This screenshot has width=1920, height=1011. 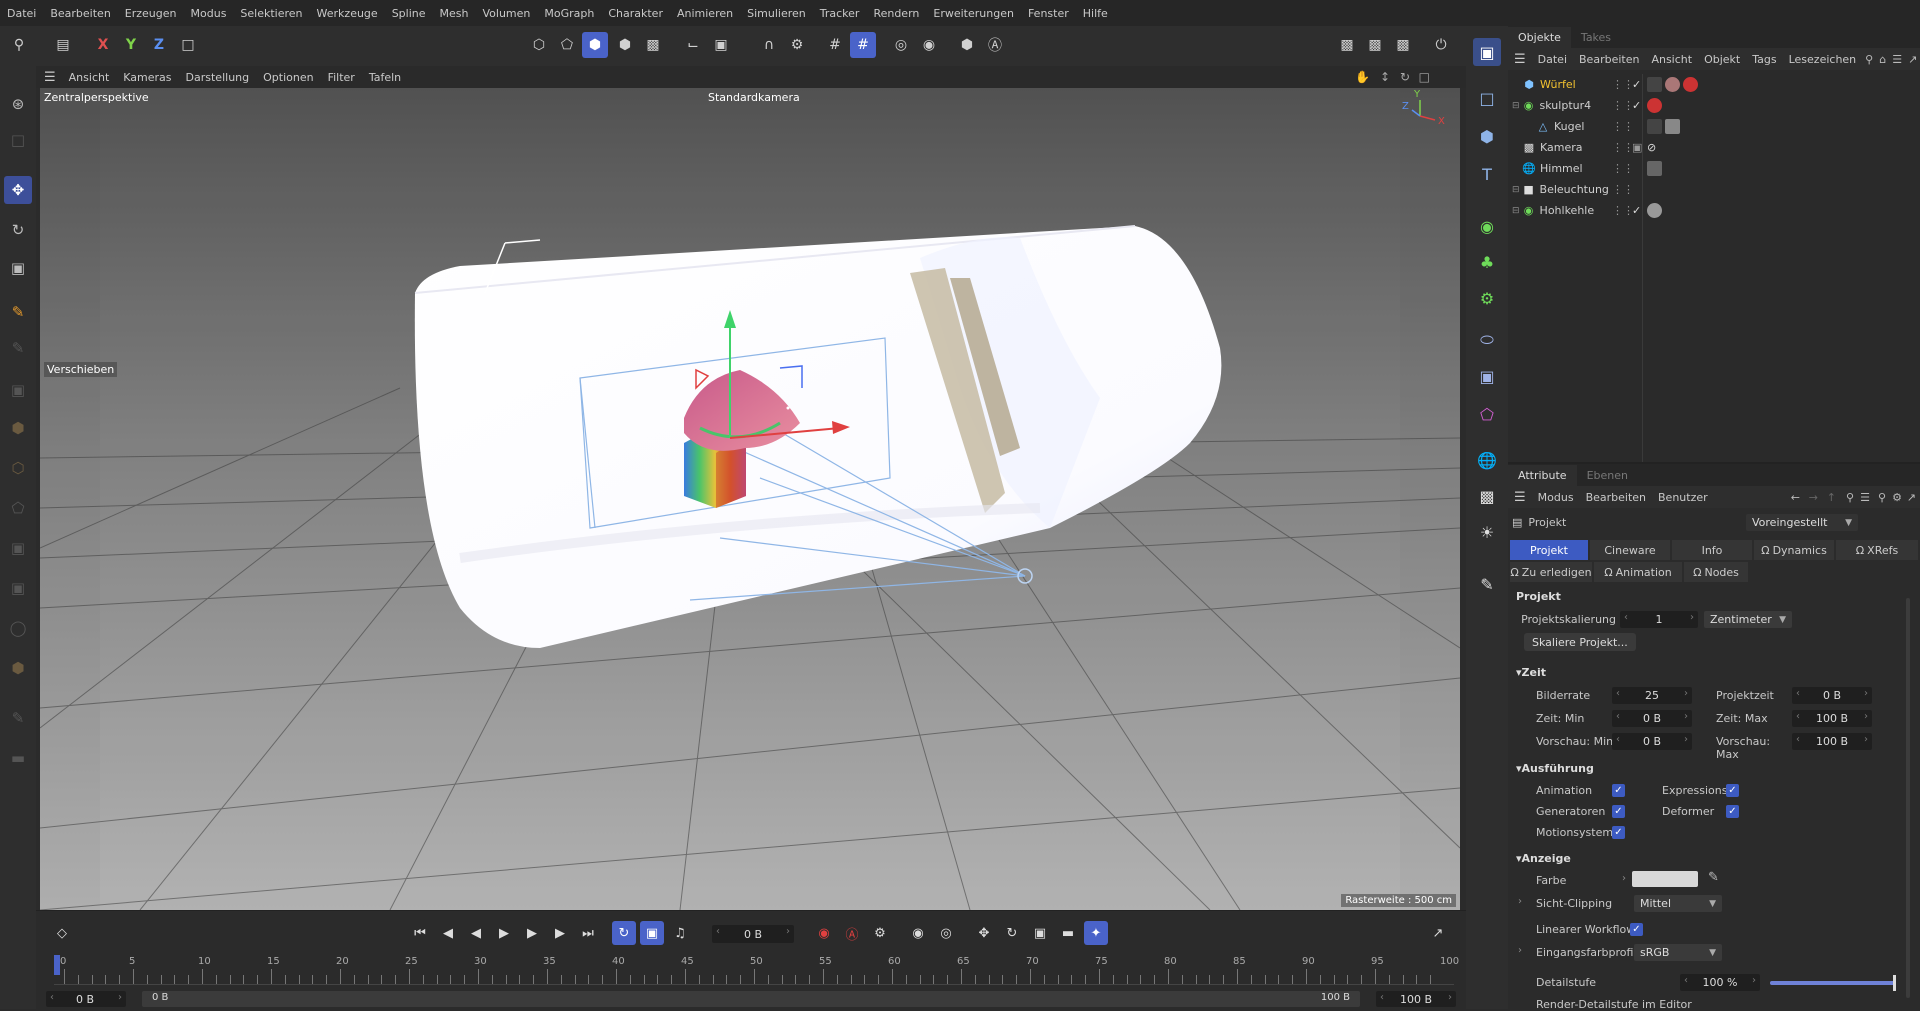 I want to click on menu-item-erzeugen: Erzeugen, so click(x=151, y=13).